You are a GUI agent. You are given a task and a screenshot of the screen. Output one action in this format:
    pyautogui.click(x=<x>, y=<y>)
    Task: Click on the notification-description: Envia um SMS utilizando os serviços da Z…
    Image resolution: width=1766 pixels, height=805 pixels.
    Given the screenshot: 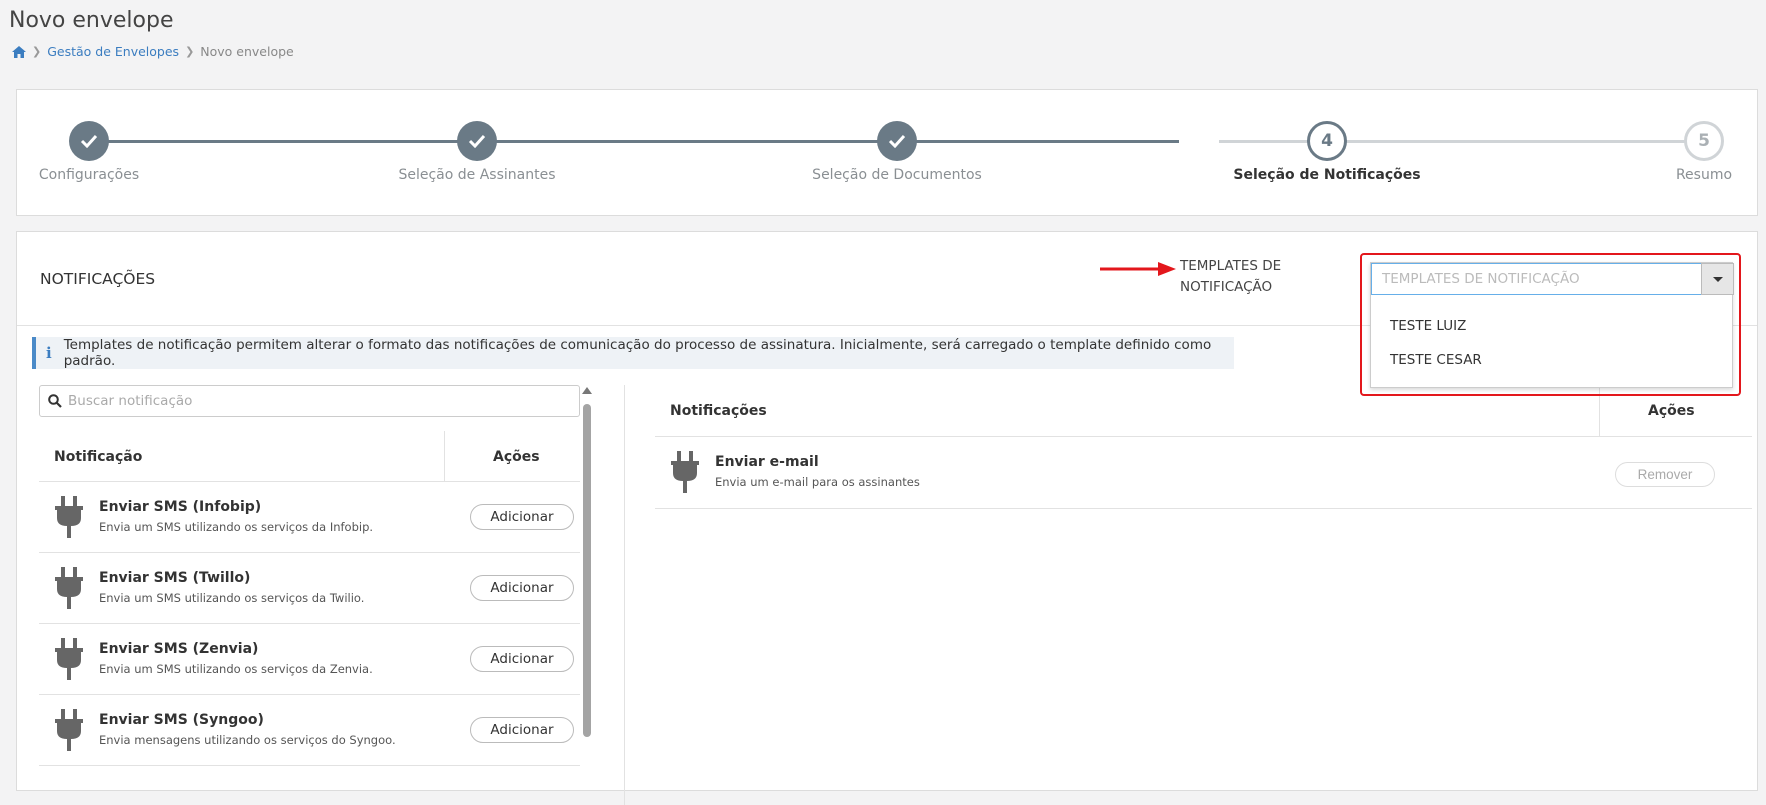 What is the action you would take?
    pyautogui.click(x=236, y=669)
    